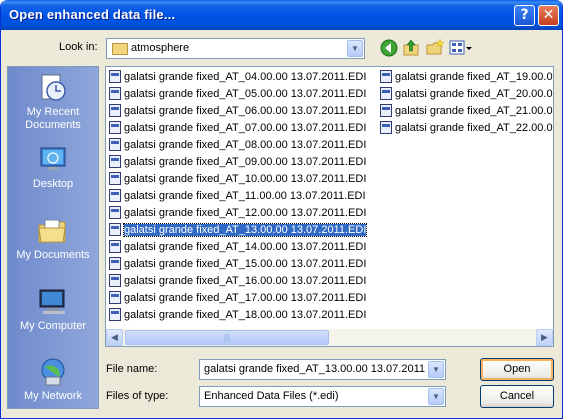  What do you see at coordinates (137, 396) in the screenshot?
I see `file-type-label: Files of type:` at bounding box center [137, 396].